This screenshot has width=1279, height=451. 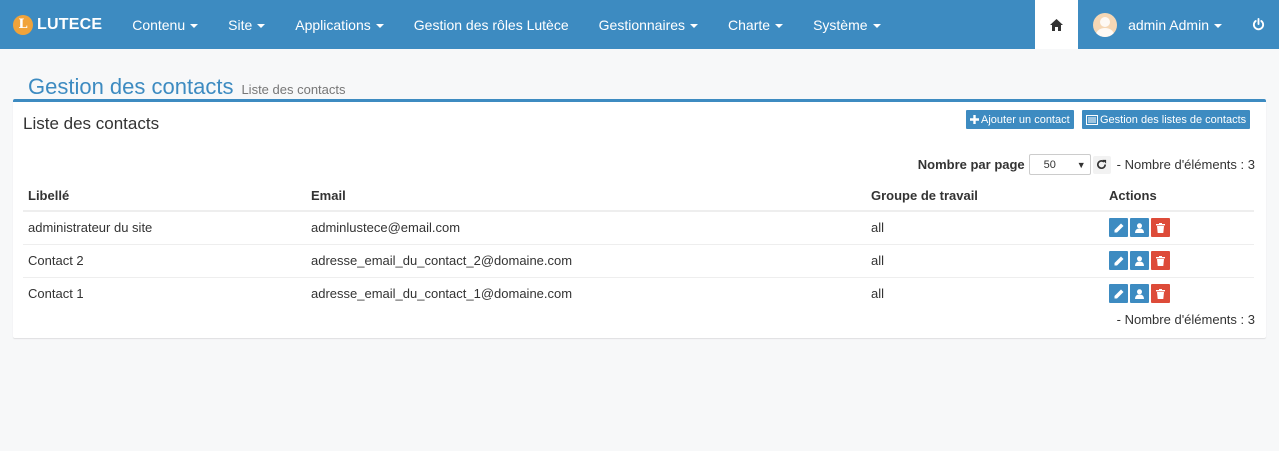 I want to click on navbar-right: admin Admin, so click(x=1157, y=24).